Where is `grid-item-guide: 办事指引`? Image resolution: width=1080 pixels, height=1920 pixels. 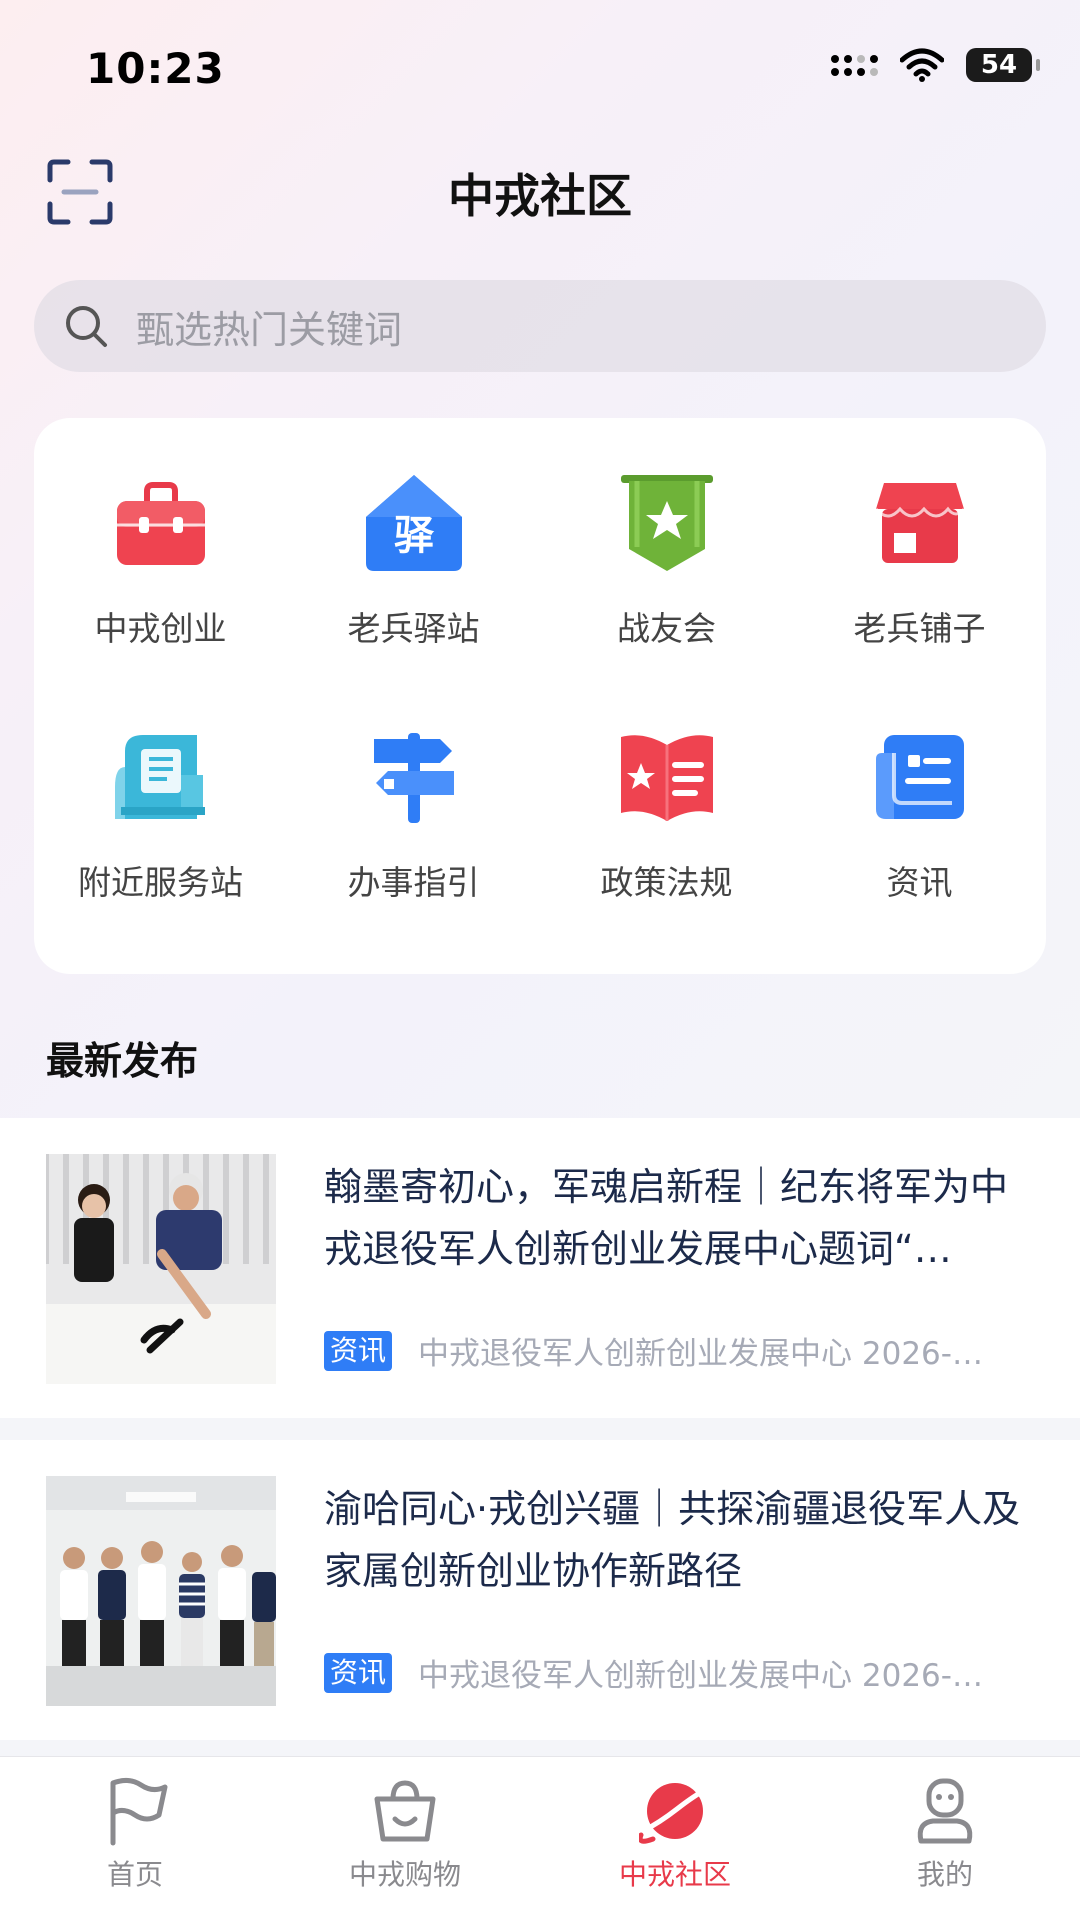
grid-item-guide: 办事指引 is located at coordinates (413, 837).